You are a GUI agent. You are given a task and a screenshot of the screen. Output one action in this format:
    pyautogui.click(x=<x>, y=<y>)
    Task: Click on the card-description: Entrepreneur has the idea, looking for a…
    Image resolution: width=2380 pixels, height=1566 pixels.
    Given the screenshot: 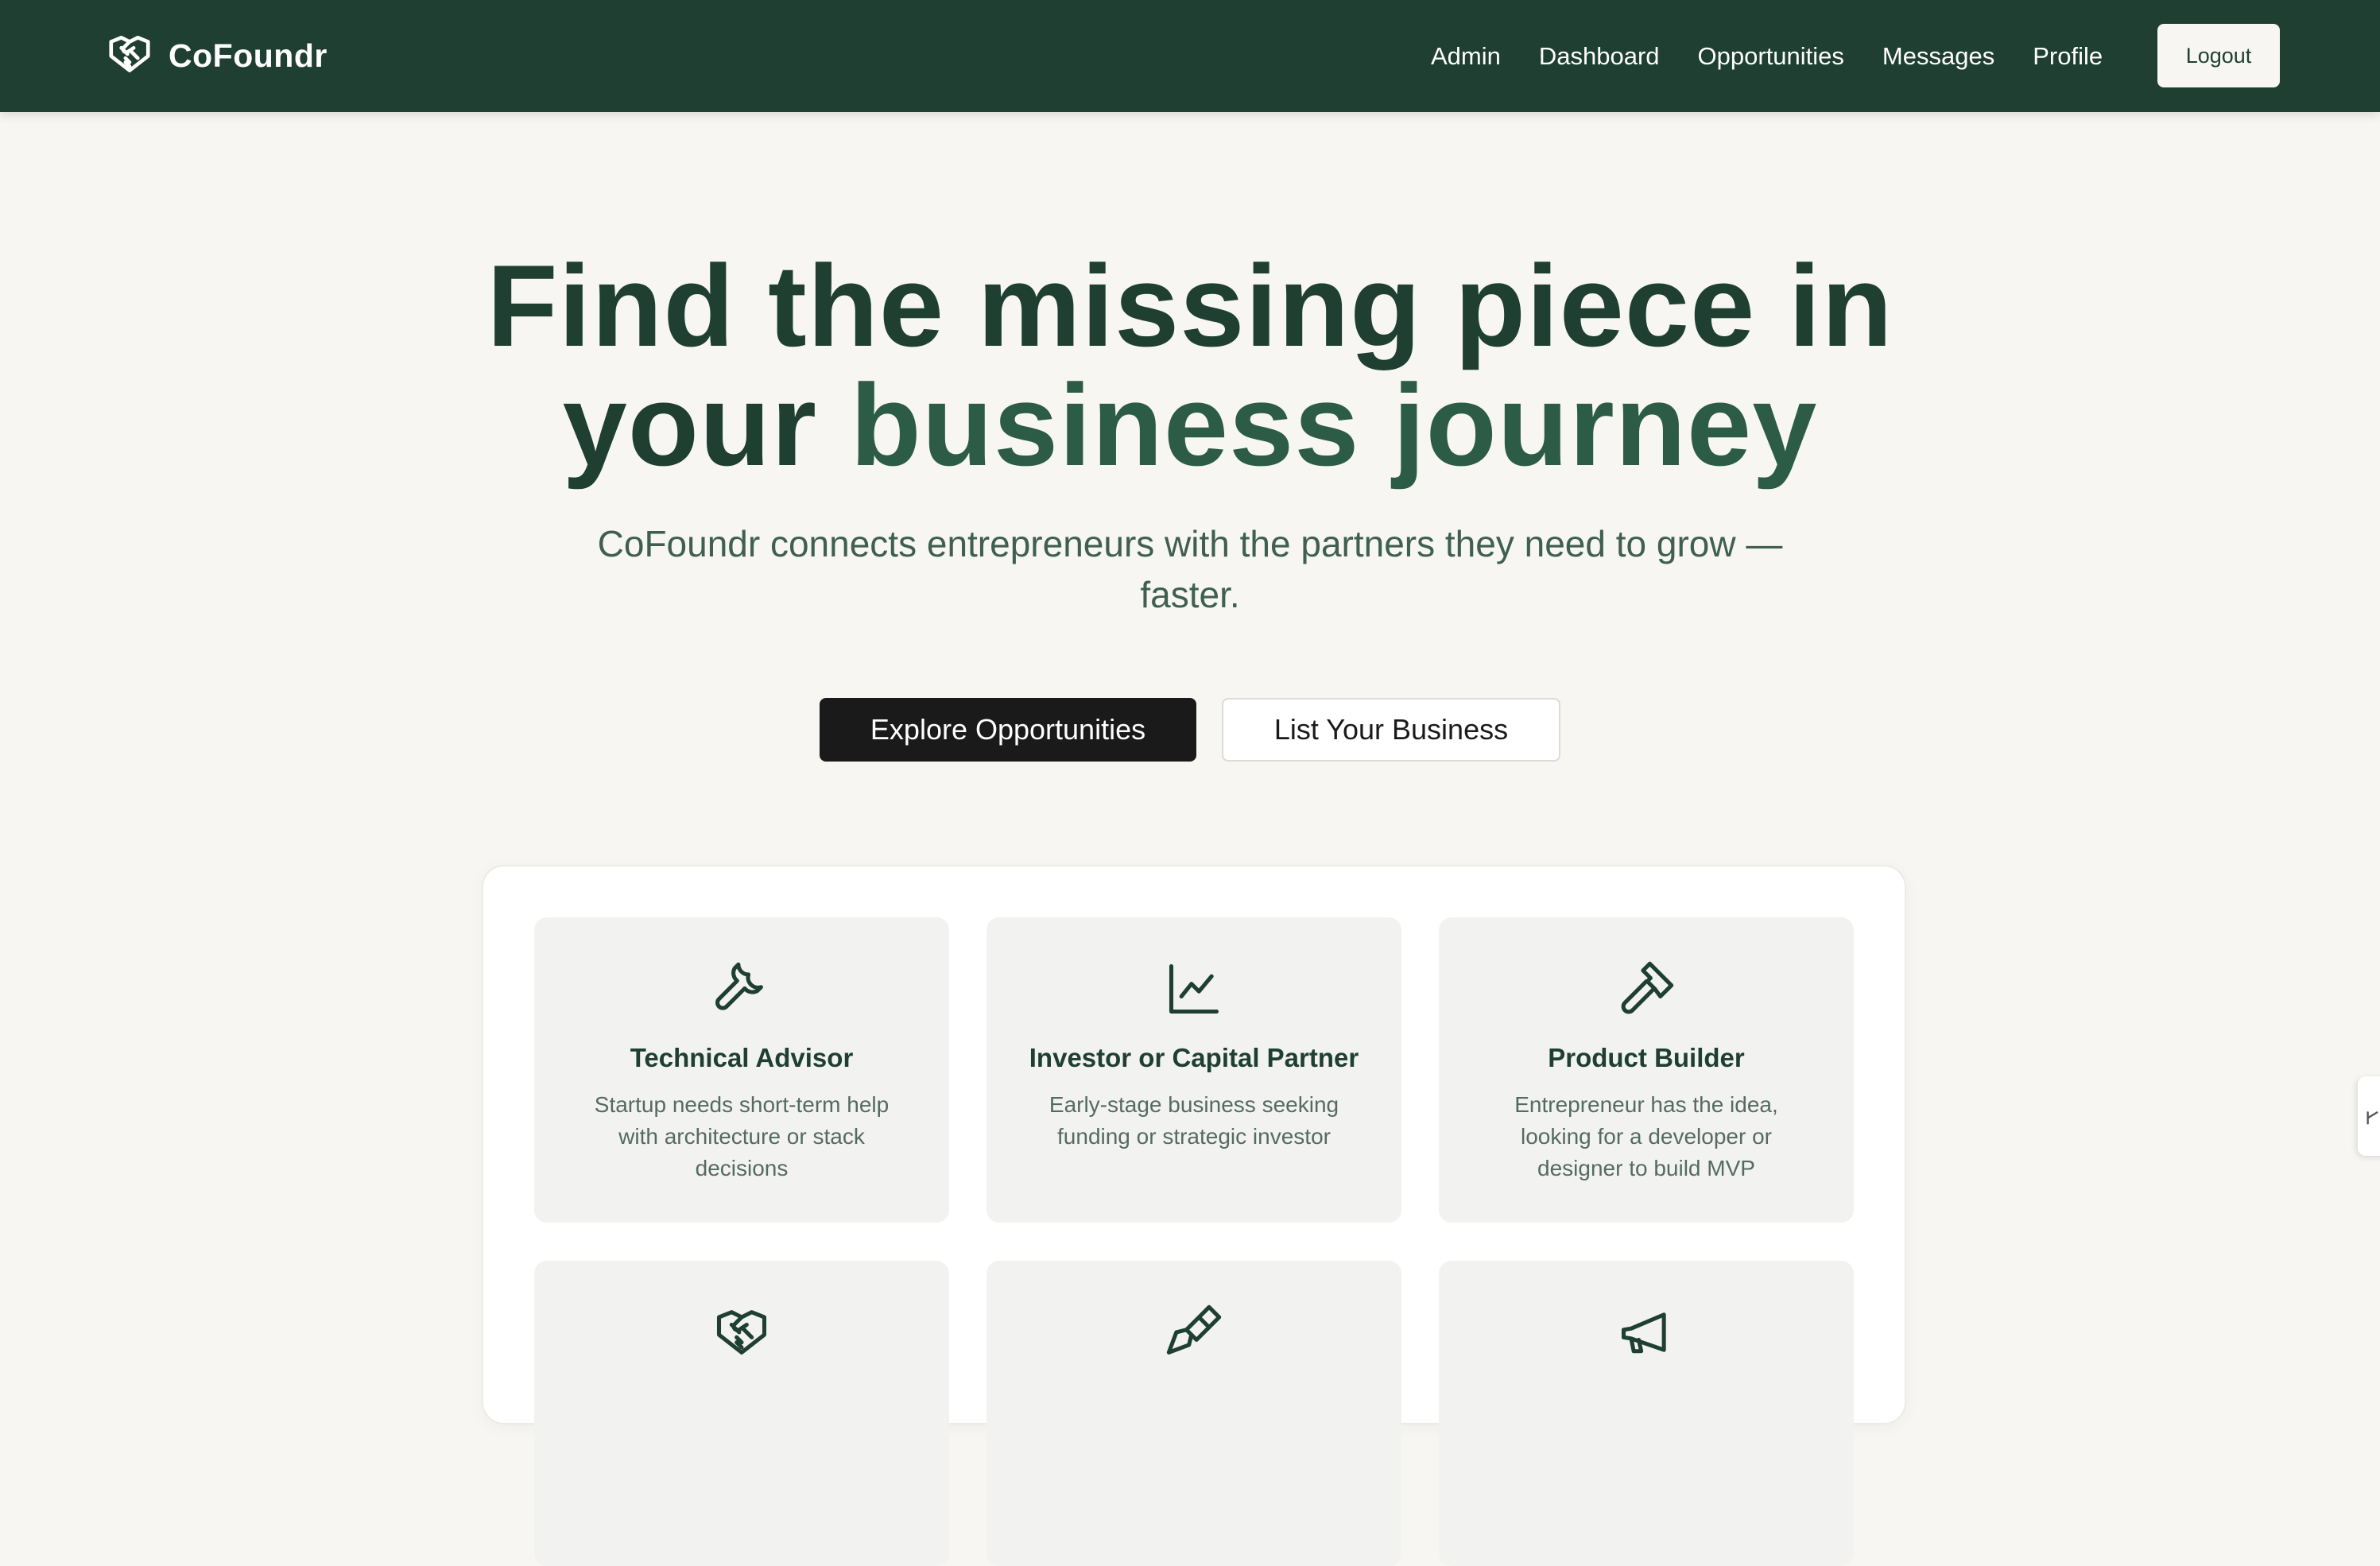 What is the action you would take?
    pyautogui.click(x=1646, y=1136)
    